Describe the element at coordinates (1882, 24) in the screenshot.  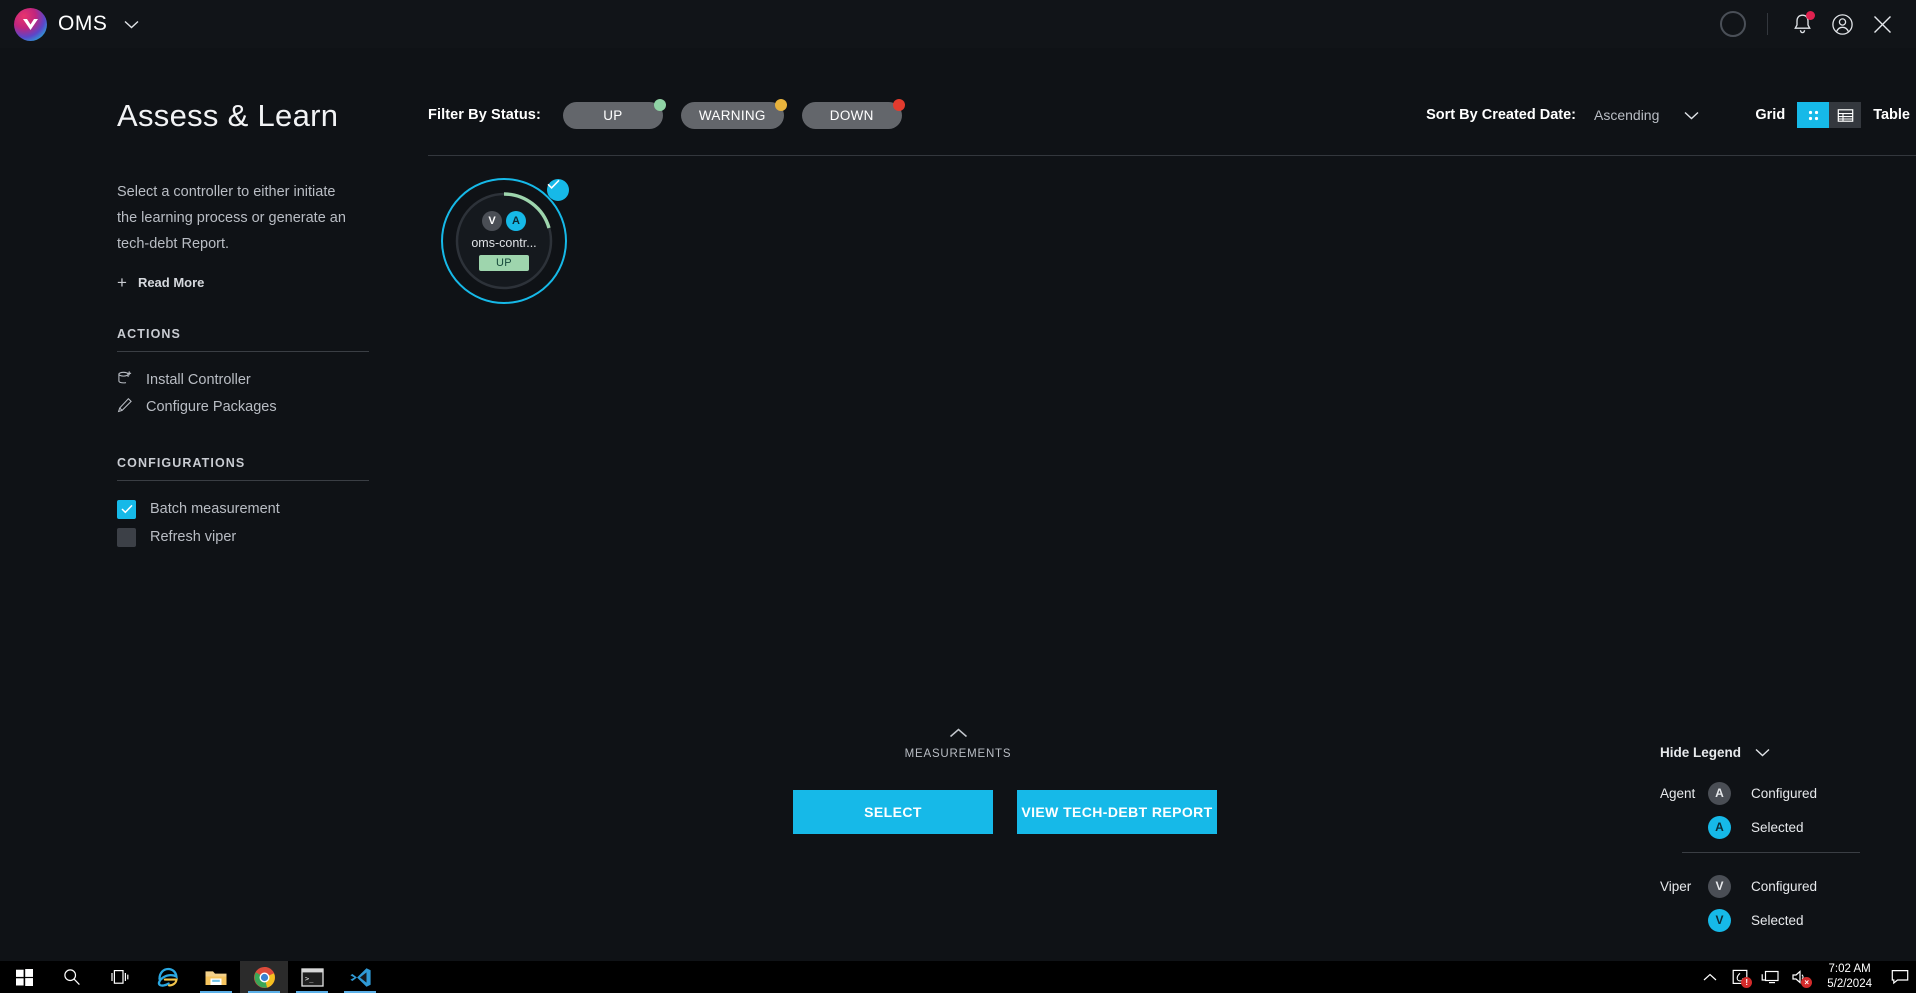
I see `close-icon` at that location.